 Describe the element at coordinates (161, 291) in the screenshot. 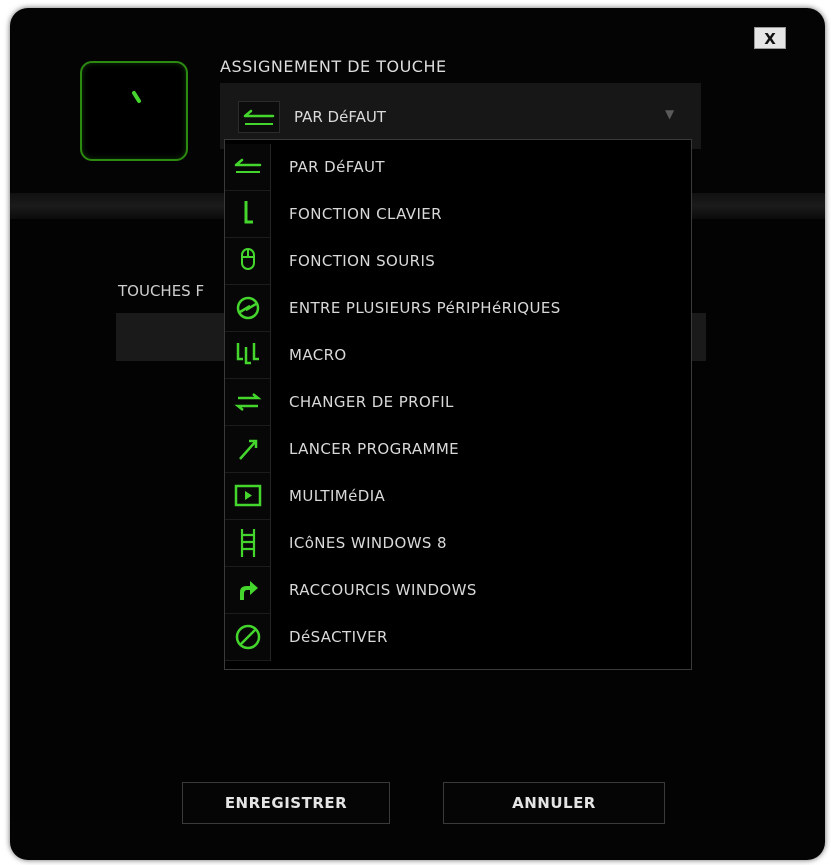

I see `section-label: TOUCHES F` at that location.